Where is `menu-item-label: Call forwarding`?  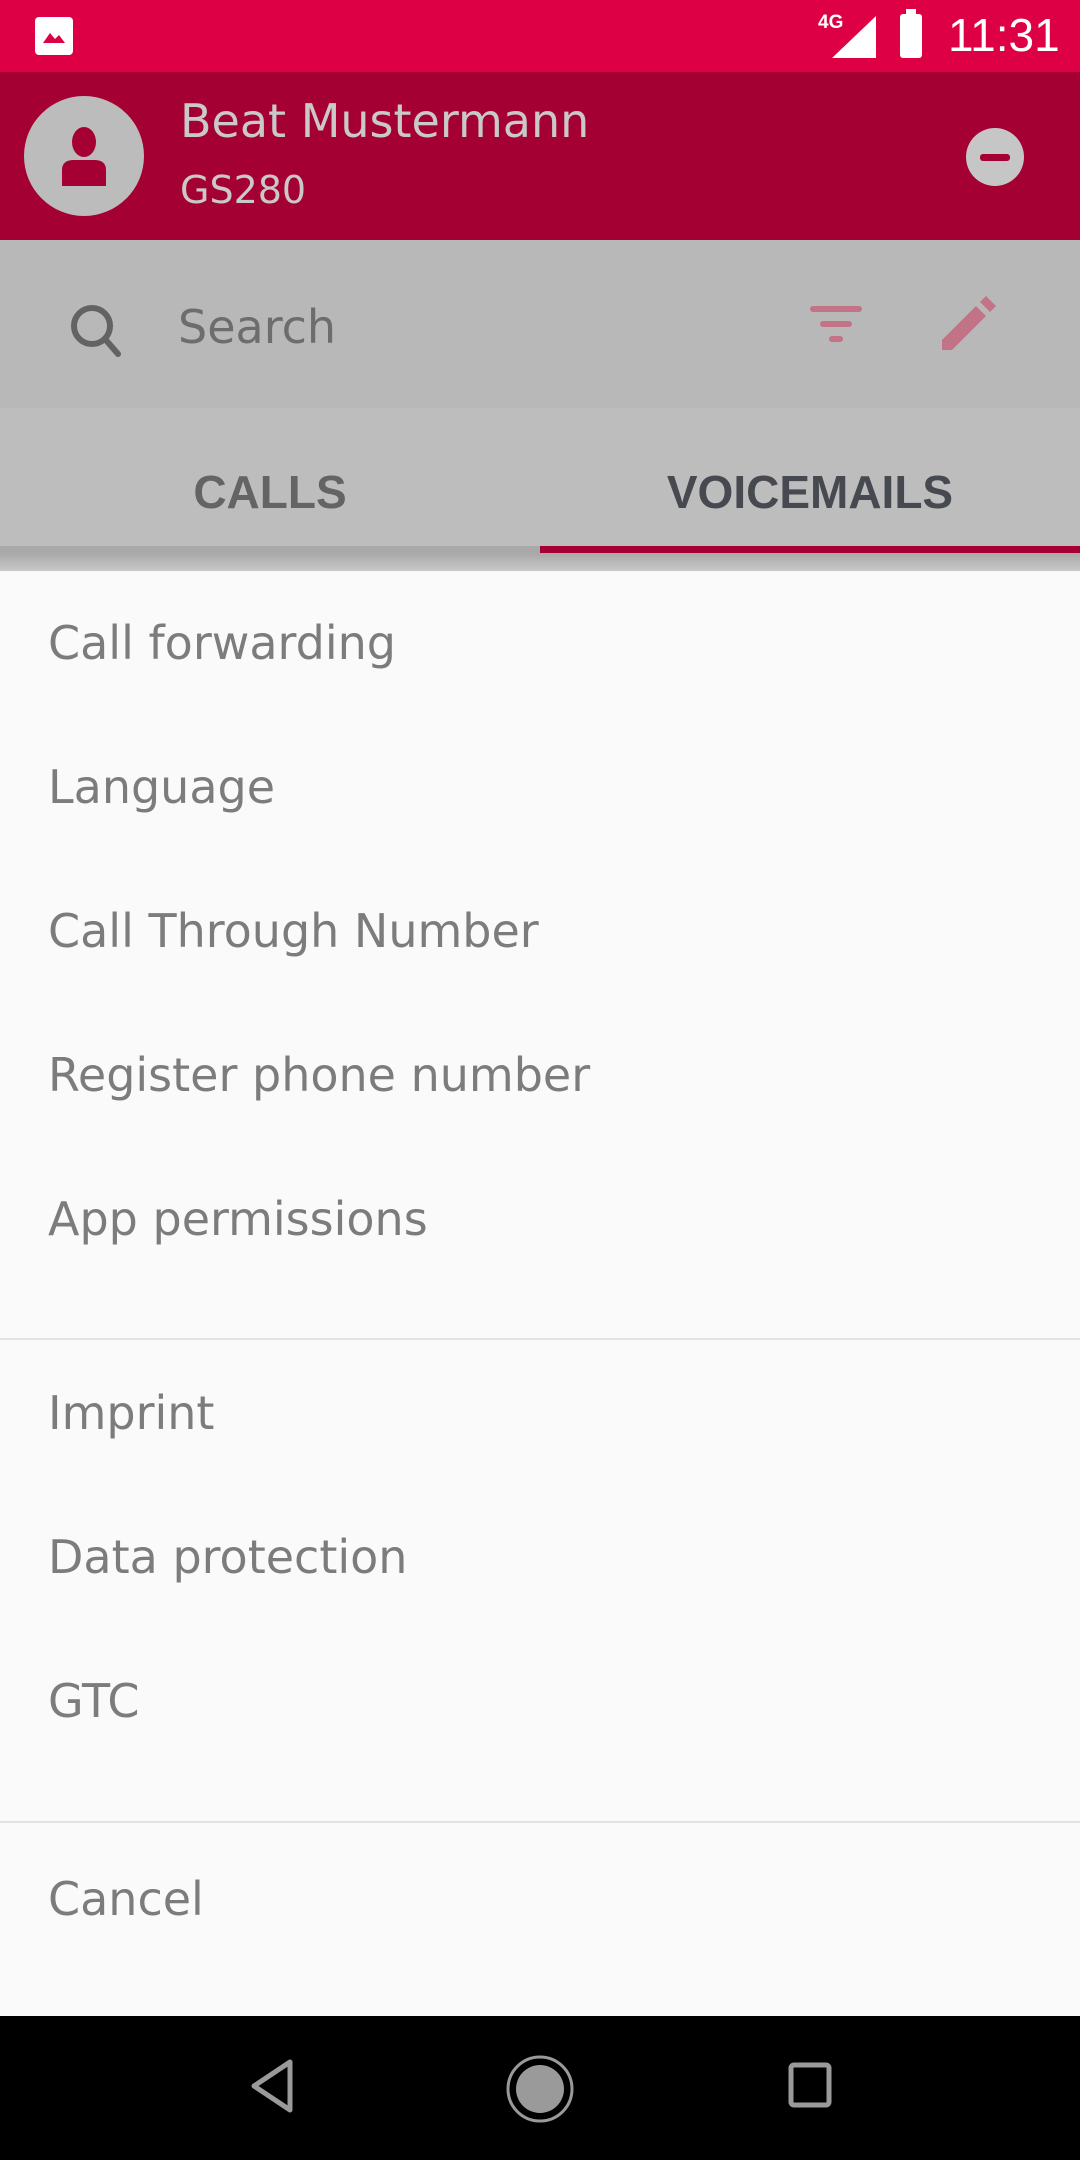 menu-item-label: Call forwarding is located at coordinates (222, 643).